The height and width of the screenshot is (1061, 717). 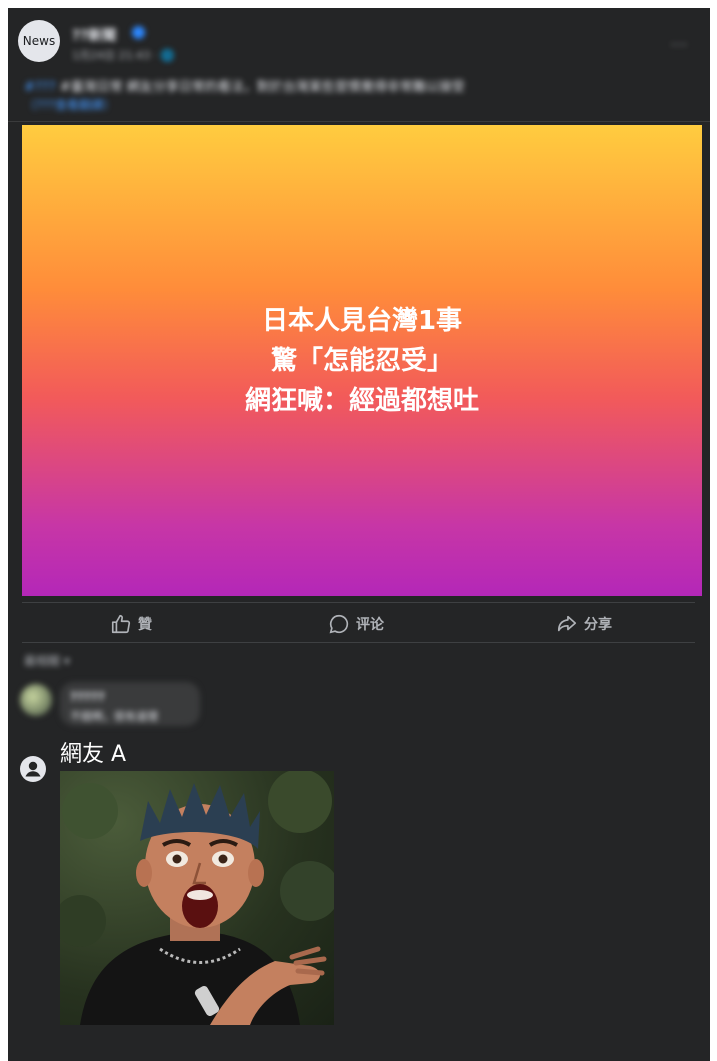 What do you see at coordinates (358, 642) in the screenshot?
I see `action-divider-bottom` at bounding box center [358, 642].